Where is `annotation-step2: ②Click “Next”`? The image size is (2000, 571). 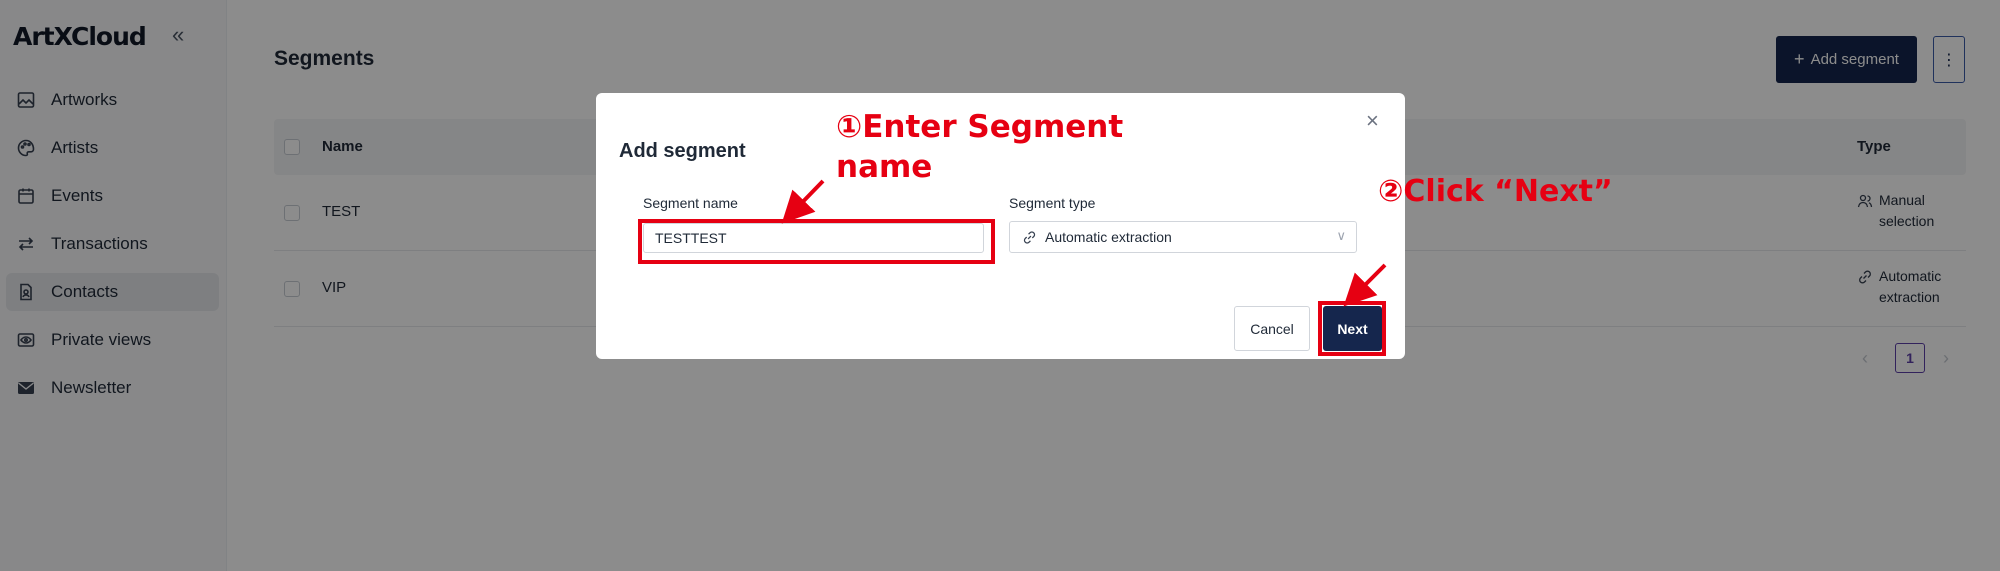 annotation-step2: ②Click “Next” is located at coordinates (1495, 191).